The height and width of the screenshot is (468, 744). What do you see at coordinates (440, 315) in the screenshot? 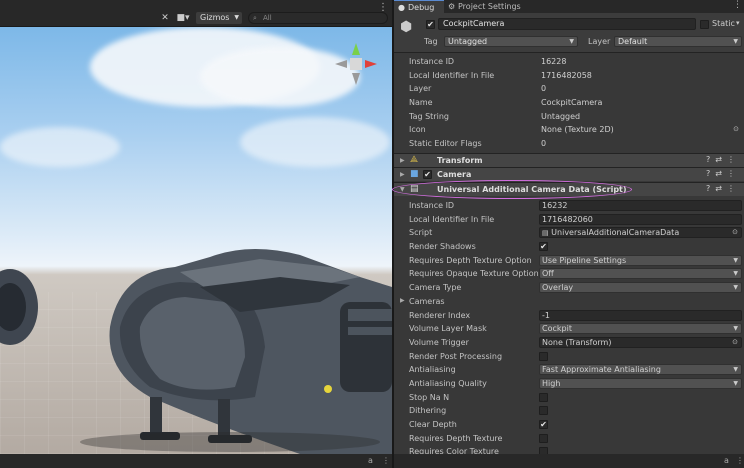
I see `prop-name: Renderer Index` at bounding box center [440, 315].